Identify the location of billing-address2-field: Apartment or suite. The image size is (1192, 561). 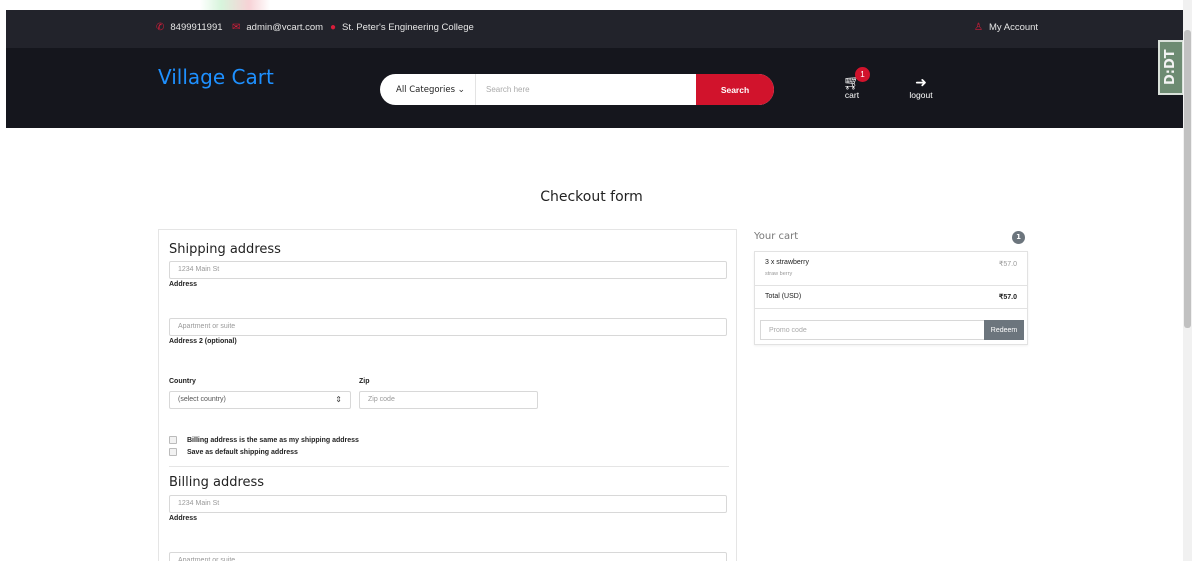
(448, 556).